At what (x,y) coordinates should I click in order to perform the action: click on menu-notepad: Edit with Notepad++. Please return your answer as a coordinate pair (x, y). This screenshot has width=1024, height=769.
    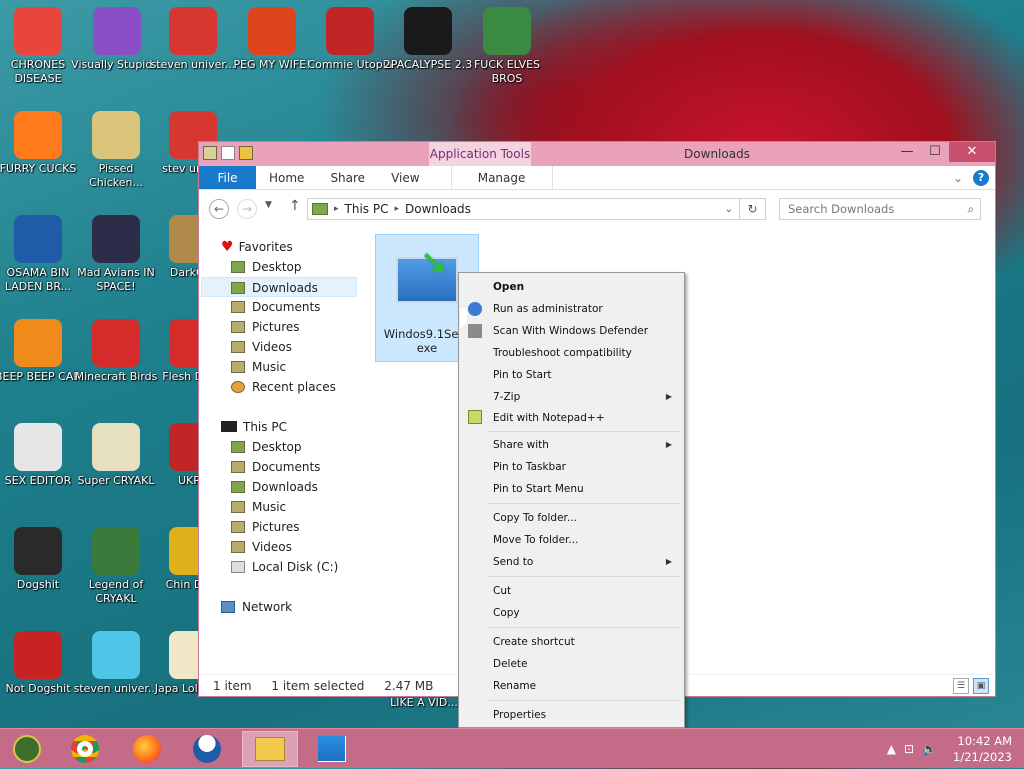
    Looking at the image, I should click on (549, 418).